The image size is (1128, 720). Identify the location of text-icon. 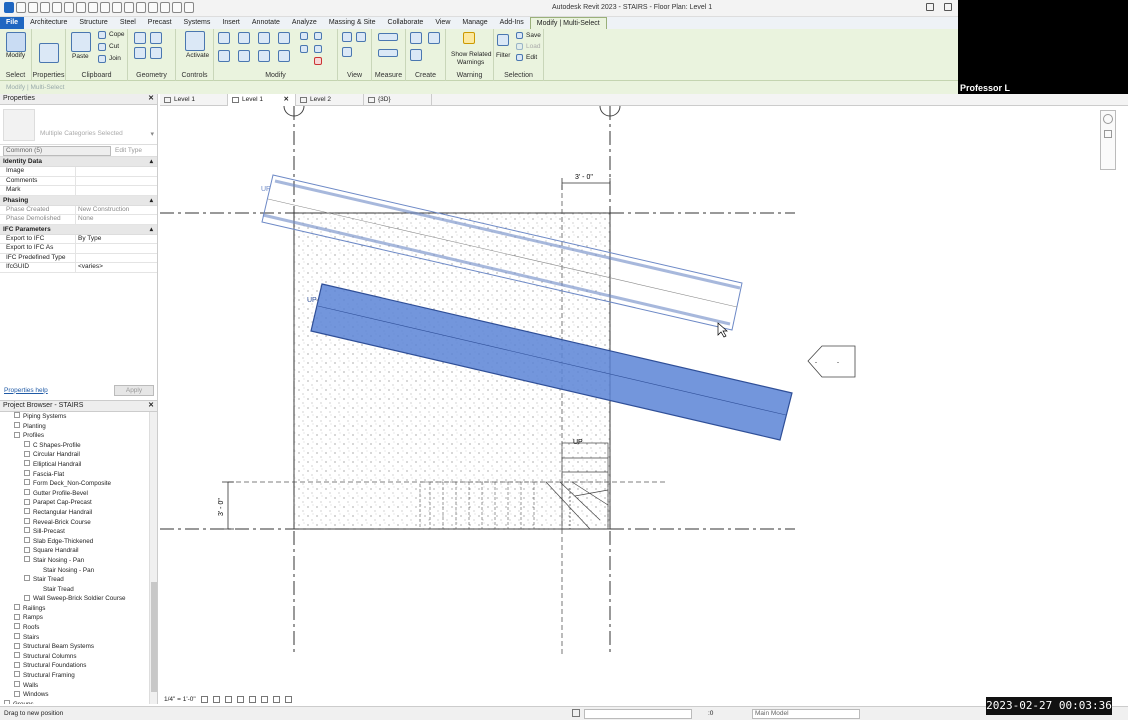
(129, 7).